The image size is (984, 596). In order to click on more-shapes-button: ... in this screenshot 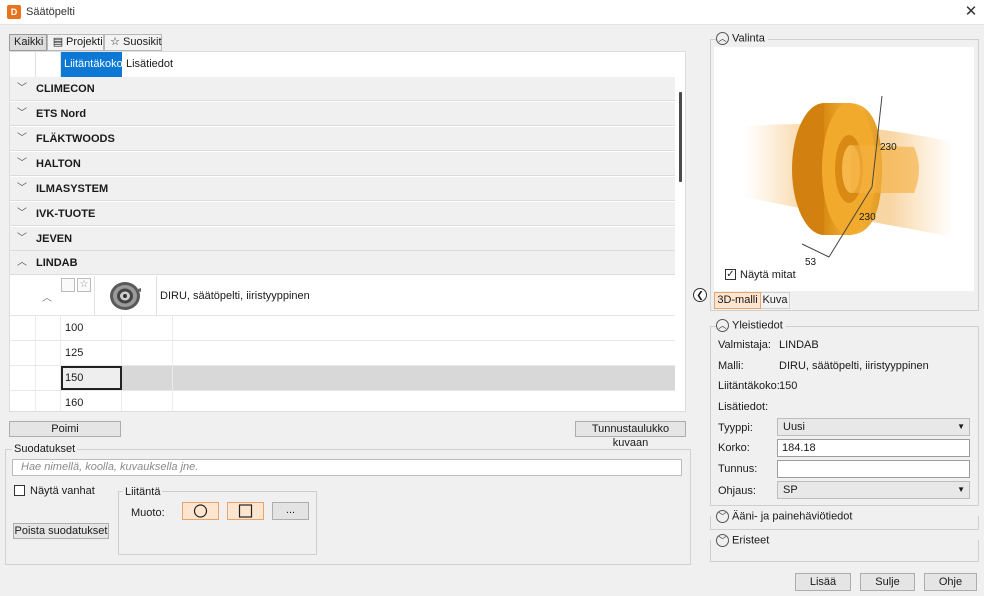, I will do `click(290, 511)`.